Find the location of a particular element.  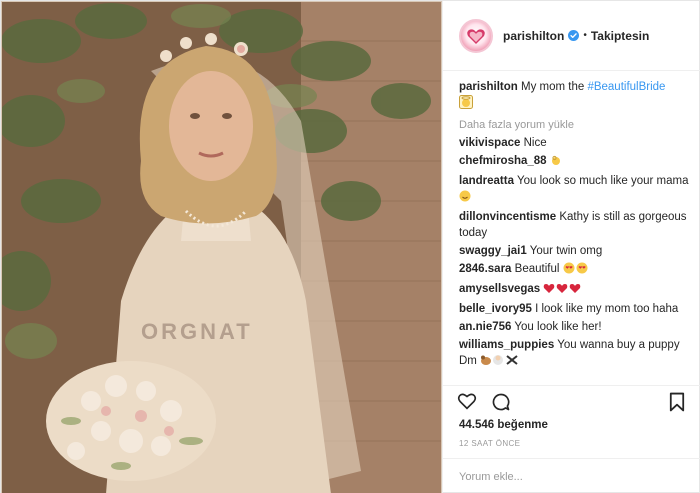

comment-username: landreatta is located at coordinates (486, 181).